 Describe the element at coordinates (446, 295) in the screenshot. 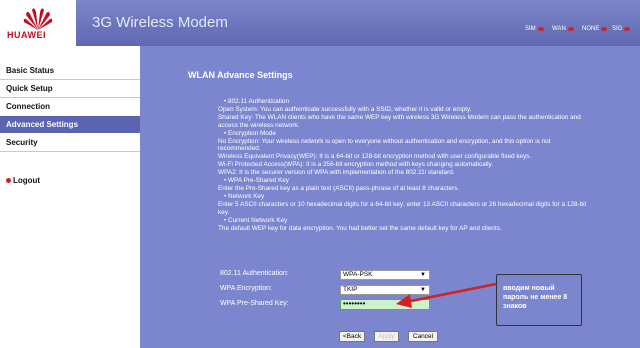

I see `annotation-arrow-icon` at that location.